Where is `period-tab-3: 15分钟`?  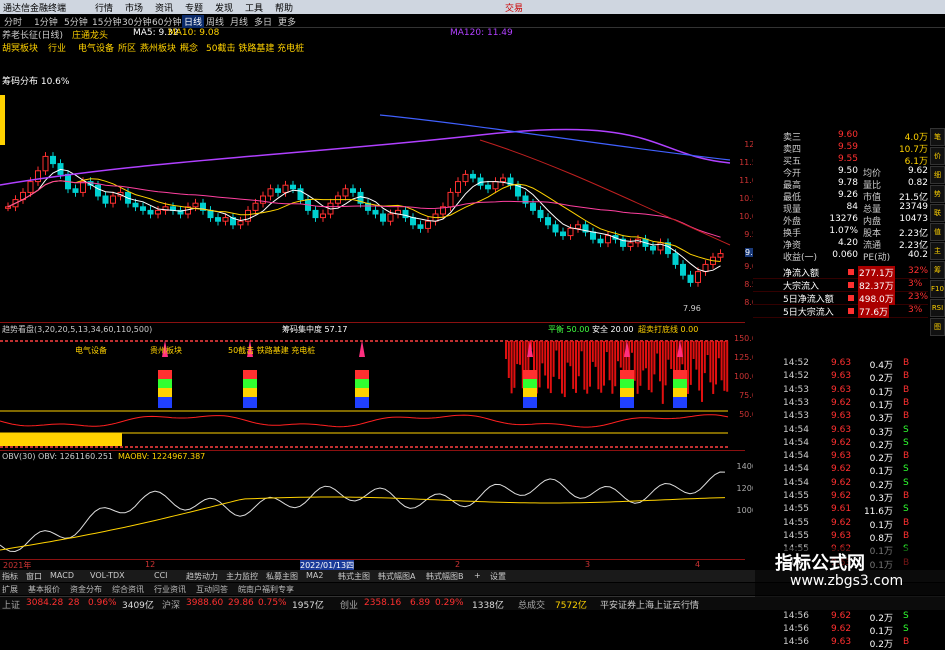 period-tab-3: 15分钟 is located at coordinates (106, 21).